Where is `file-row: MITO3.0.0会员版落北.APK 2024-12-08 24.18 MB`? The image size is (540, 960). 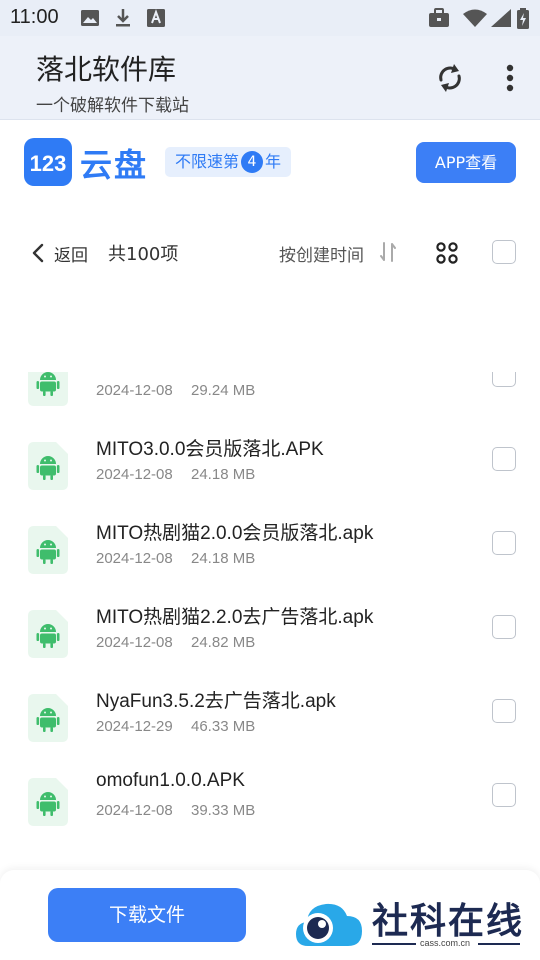
file-row: MITO3.0.0会员版落北.APK 2024-12-08 24.18 MB is located at coordinates (270, 458).